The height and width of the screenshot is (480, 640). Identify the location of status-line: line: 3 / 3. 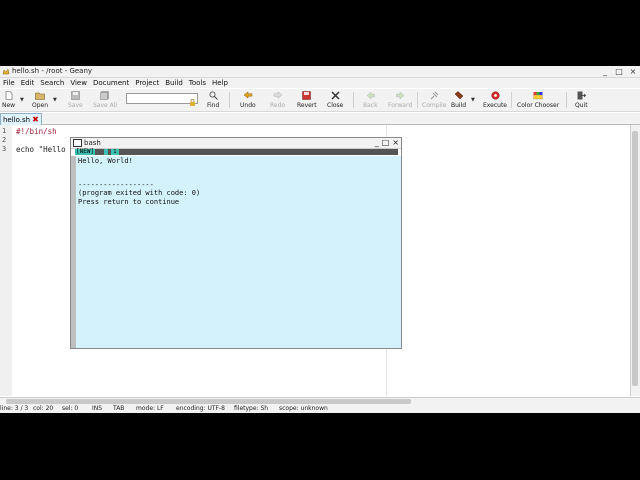
(14, 408).